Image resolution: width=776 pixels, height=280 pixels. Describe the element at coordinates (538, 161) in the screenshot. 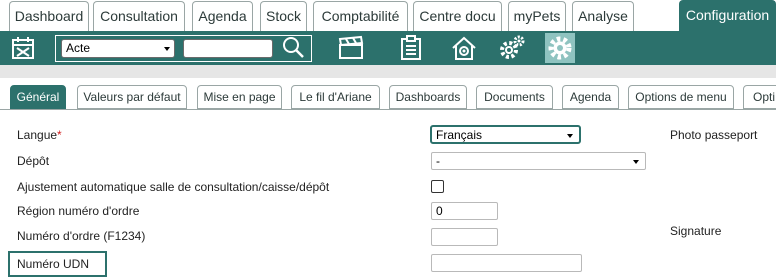

I see `depot-select: -` at that location.